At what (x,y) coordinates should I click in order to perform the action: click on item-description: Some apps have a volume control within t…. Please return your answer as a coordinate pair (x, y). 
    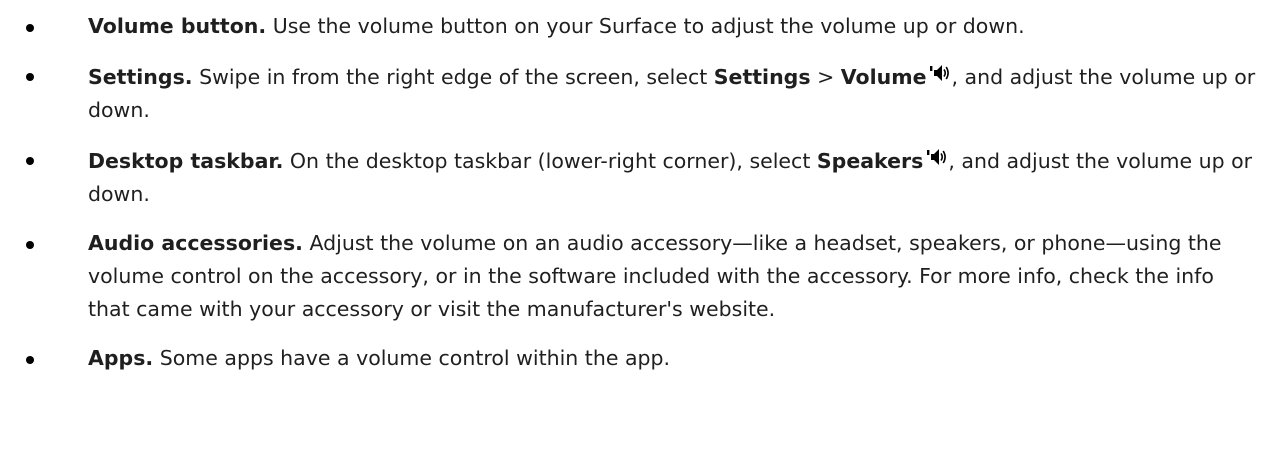
    Looking at the image, I should click on (412, 358).